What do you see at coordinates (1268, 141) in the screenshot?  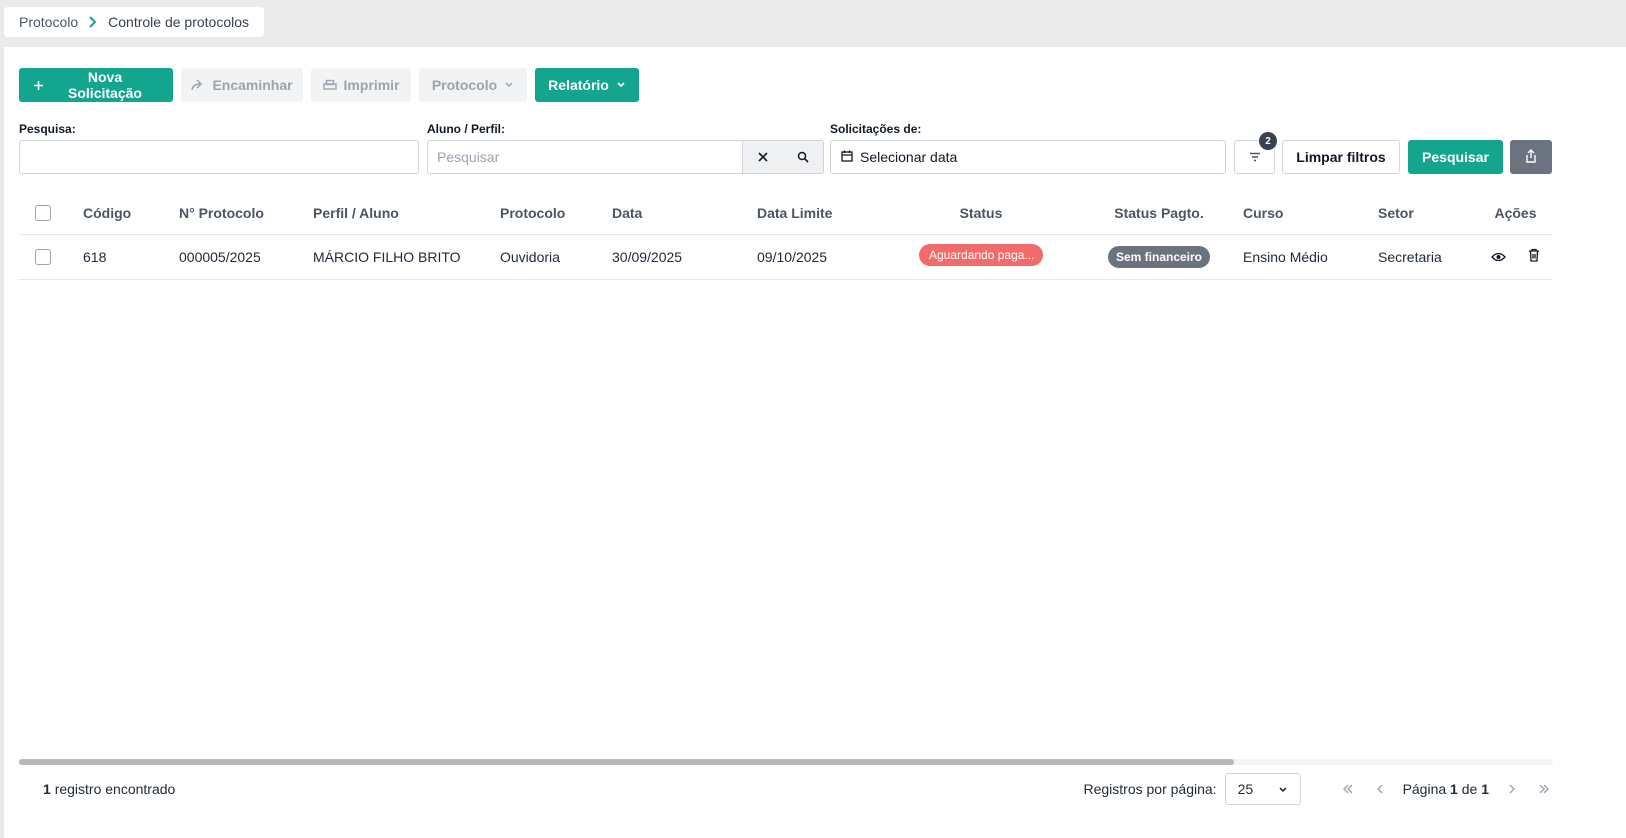 I see `filter-count-badge: 2` at bounding box center [1268, 141].